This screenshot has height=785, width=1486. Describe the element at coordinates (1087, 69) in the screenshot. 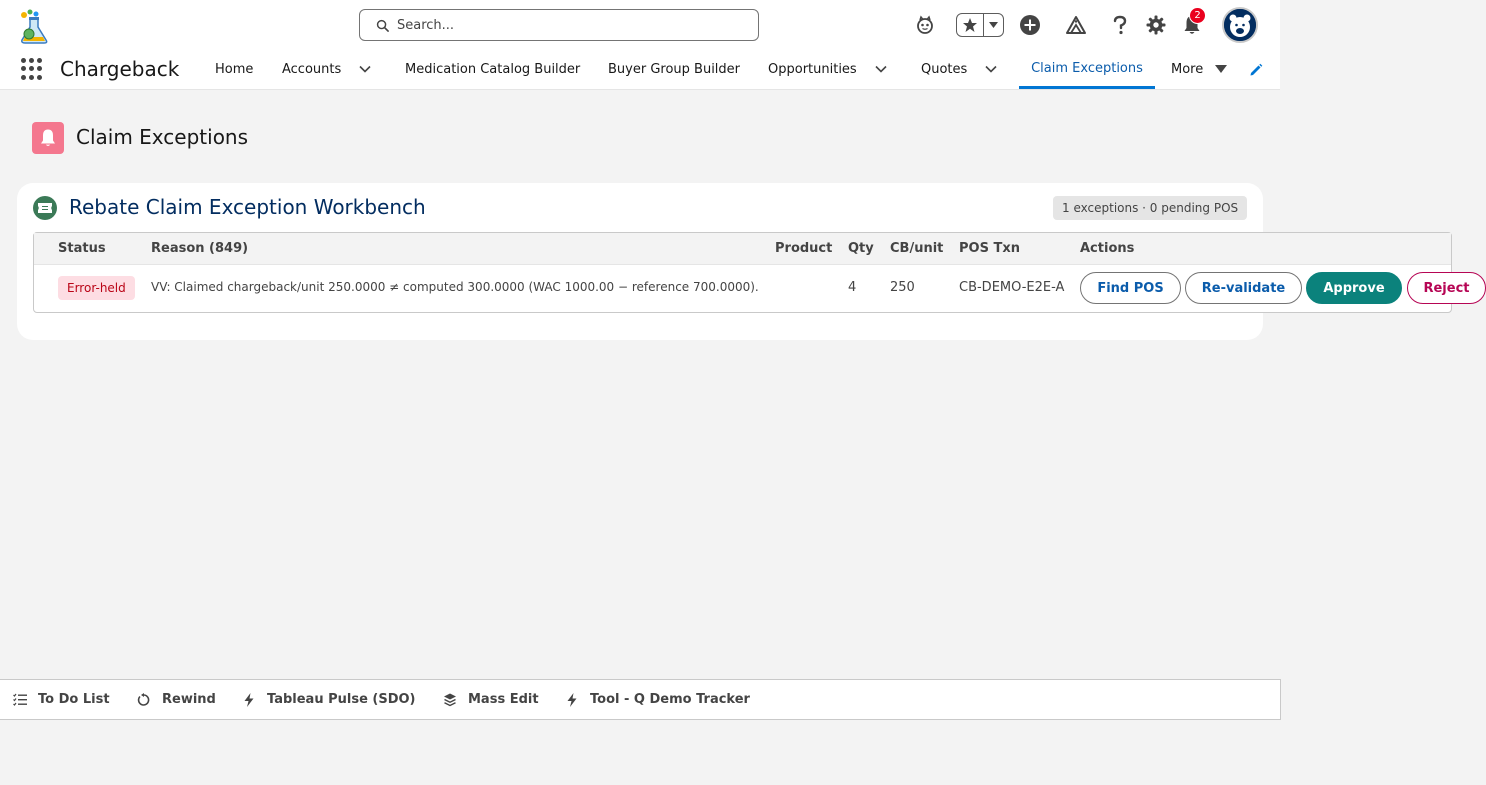

I see `nav-item-claim-exceptions: Claim Exceptions` at that location.